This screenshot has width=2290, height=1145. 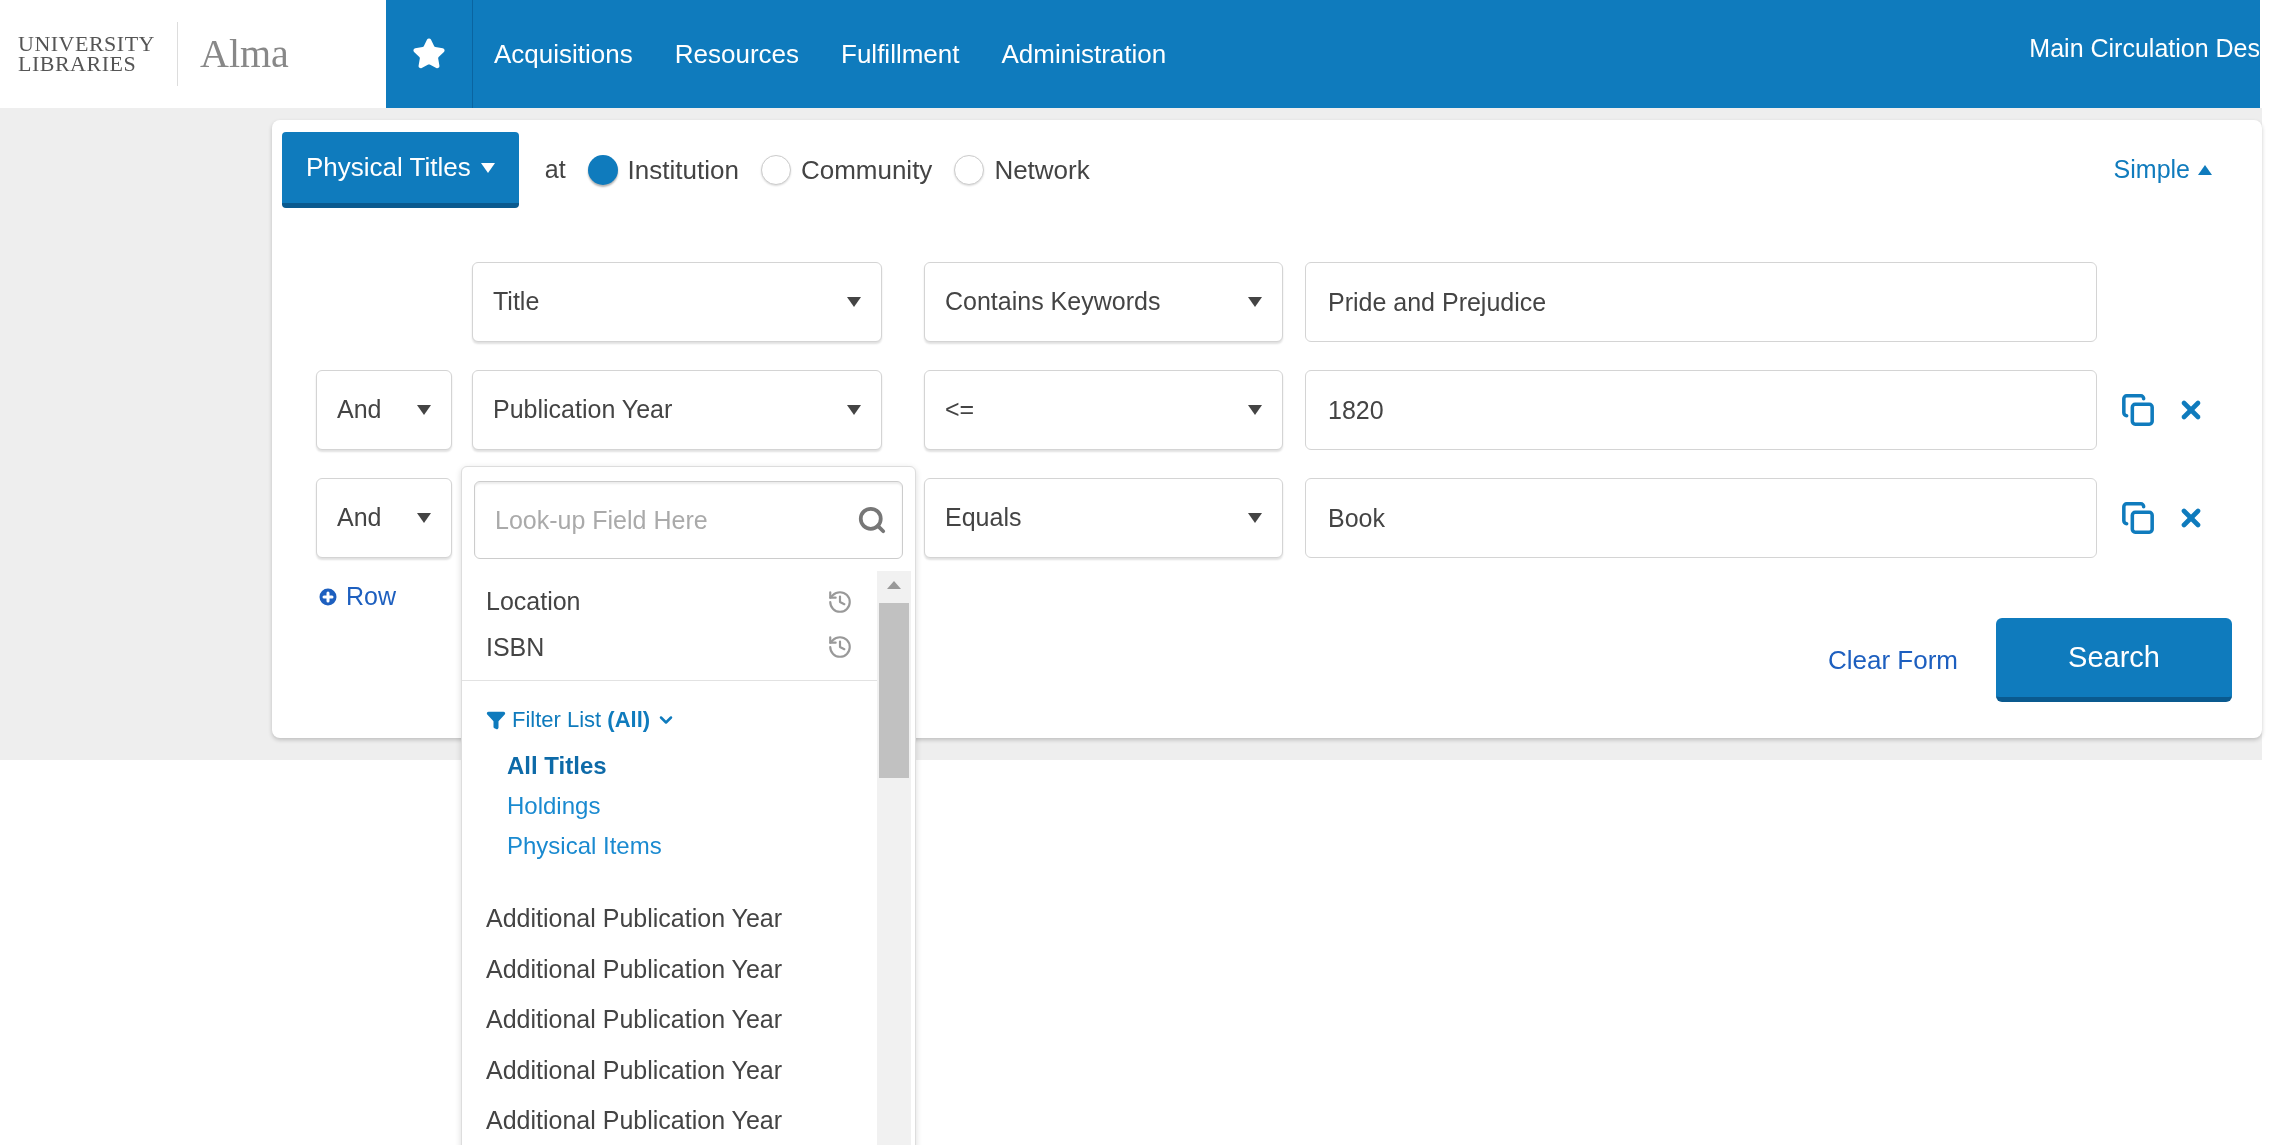 I want to click on select-dropdown: Contains Keywords, so click(x=1103, y=302).